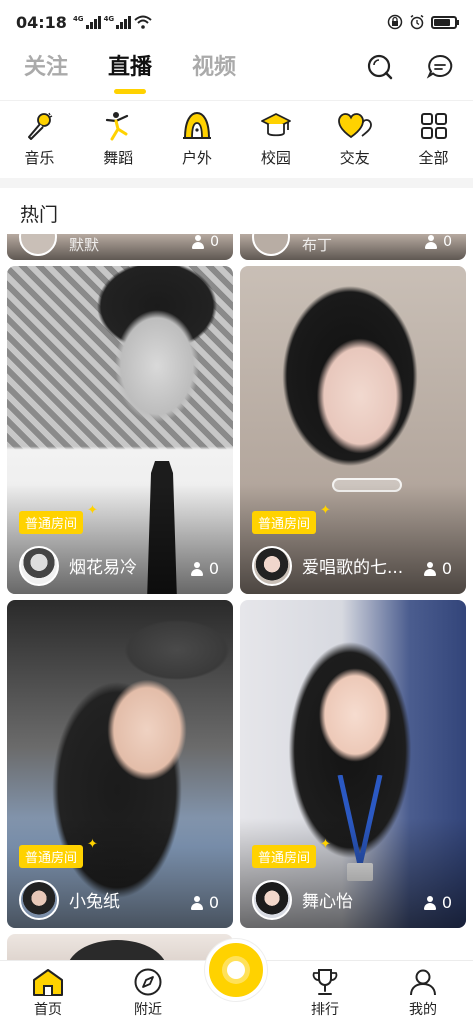 The width and height of the screenshot is (473, 1024). I want to click on category-friends: 交友, so click(355, 142).